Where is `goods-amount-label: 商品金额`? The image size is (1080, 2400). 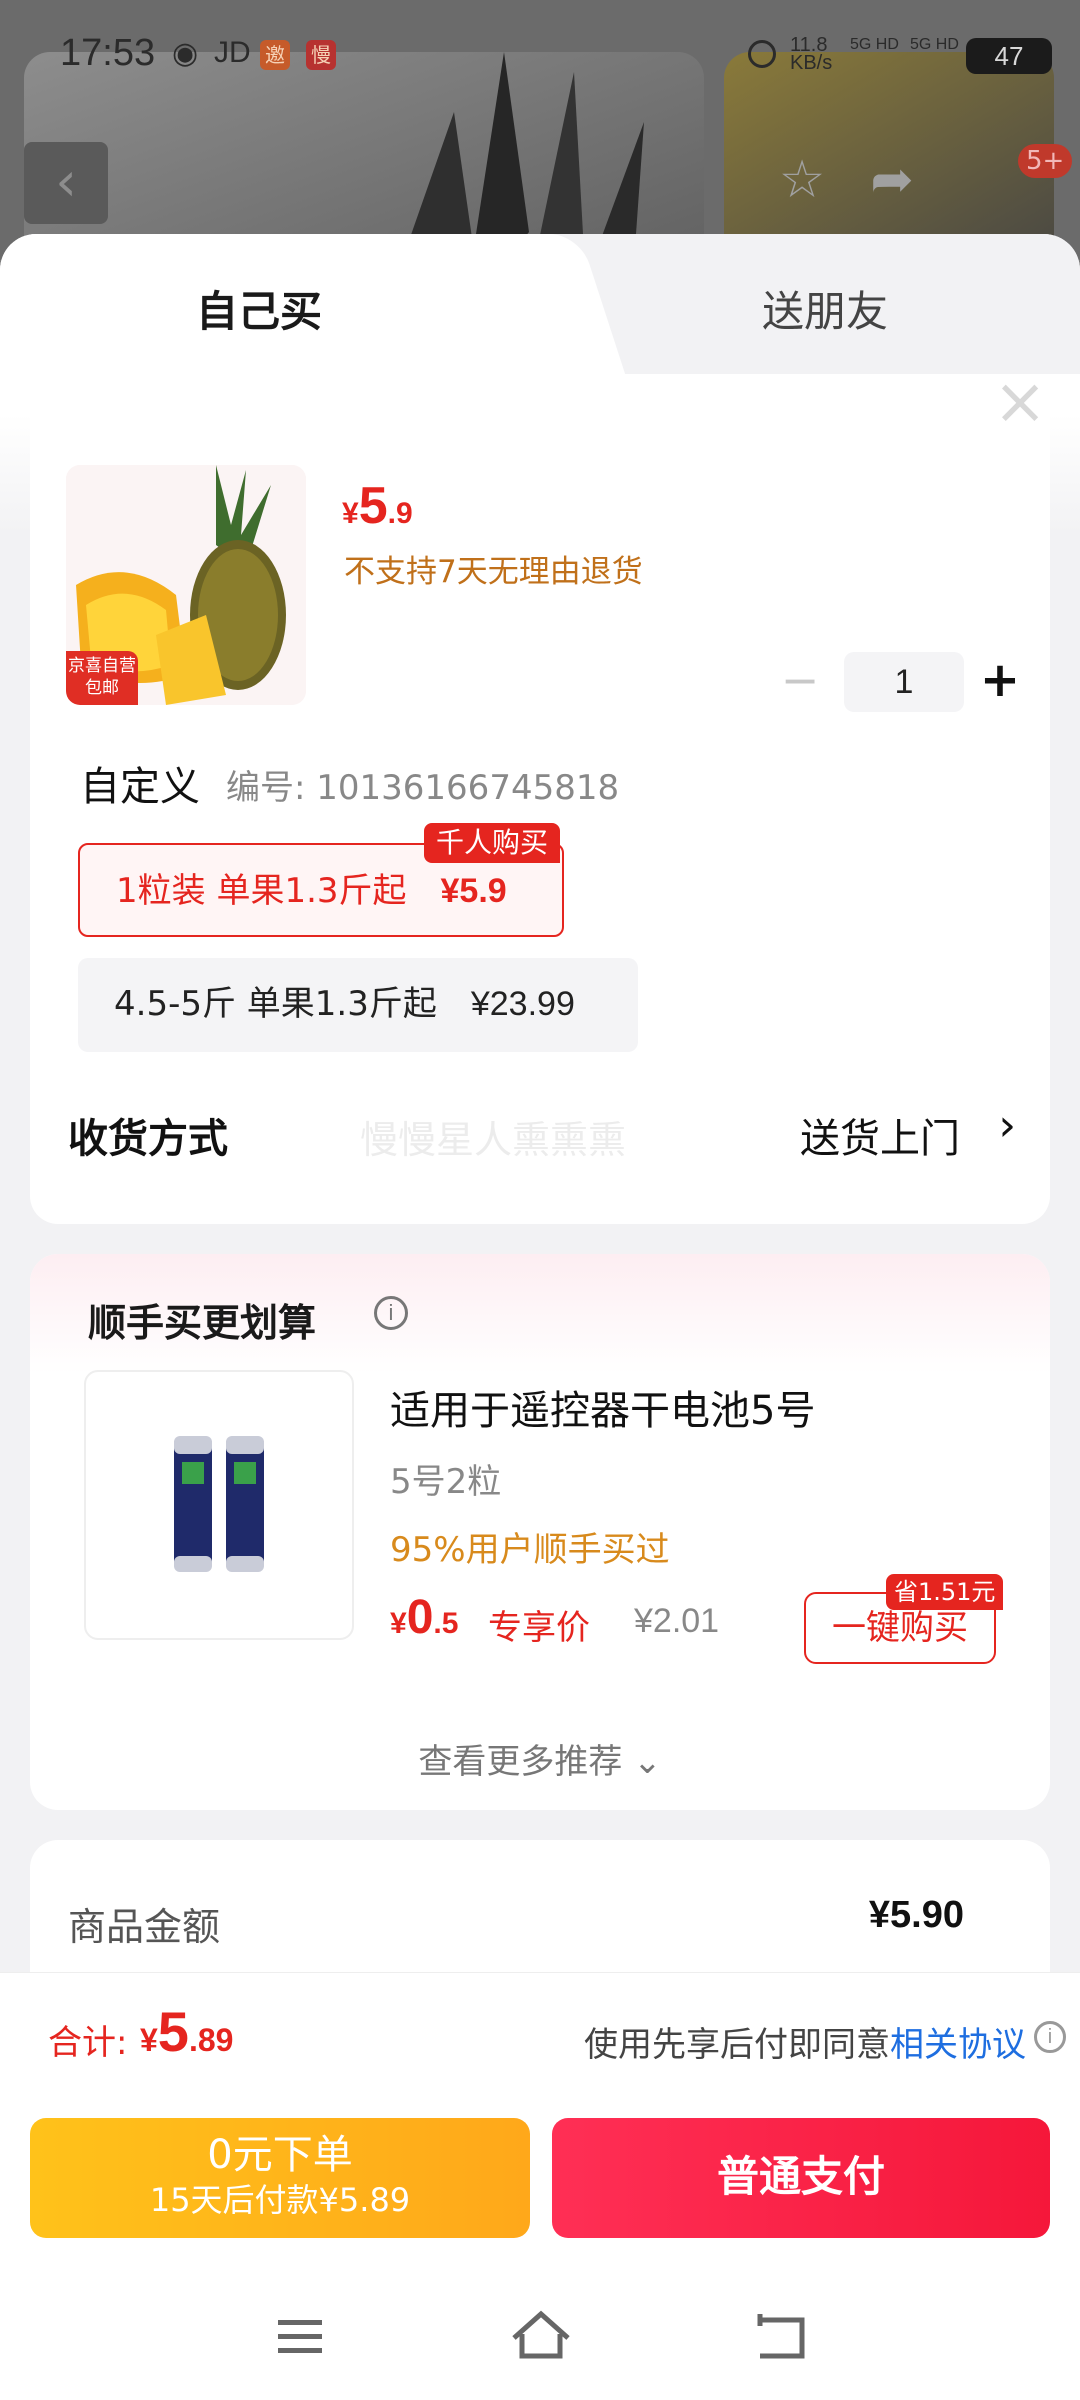
goods-amount-label: 商品金额 is located at coordinates (144, 1927).